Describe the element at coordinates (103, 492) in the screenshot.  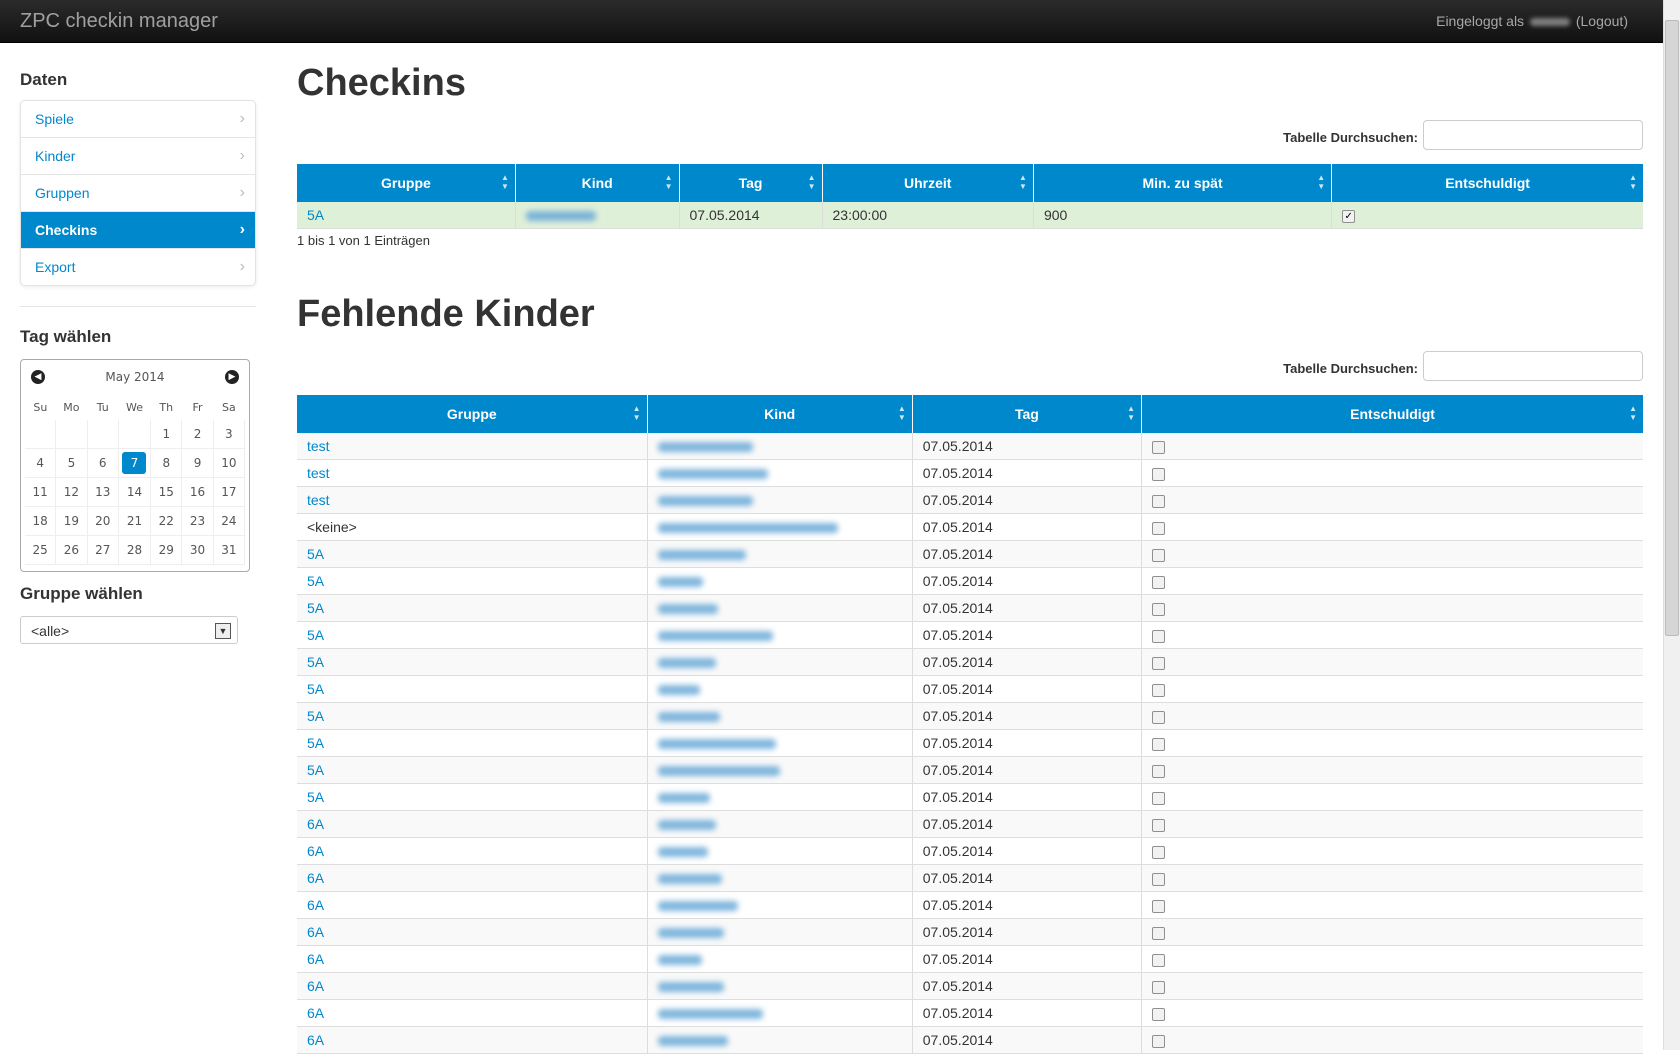
I see `calendar-day: 13` at that location.